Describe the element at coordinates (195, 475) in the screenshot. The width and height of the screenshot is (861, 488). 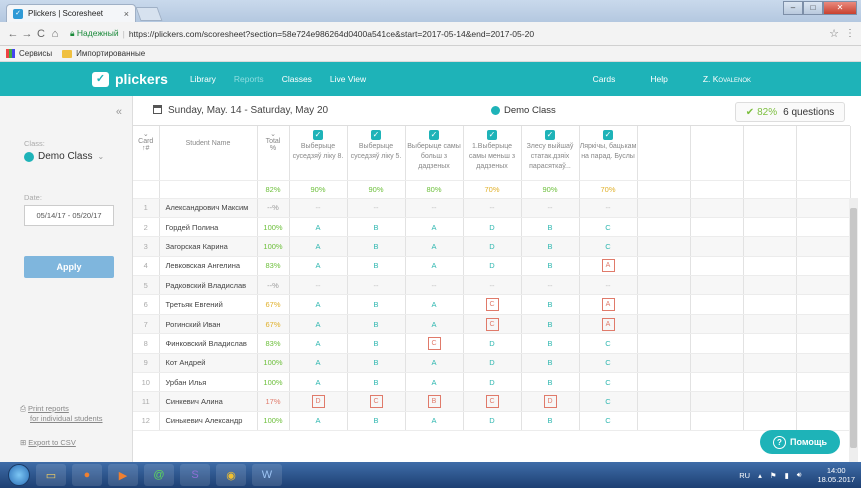
I see `skype-icon: S` at that location.